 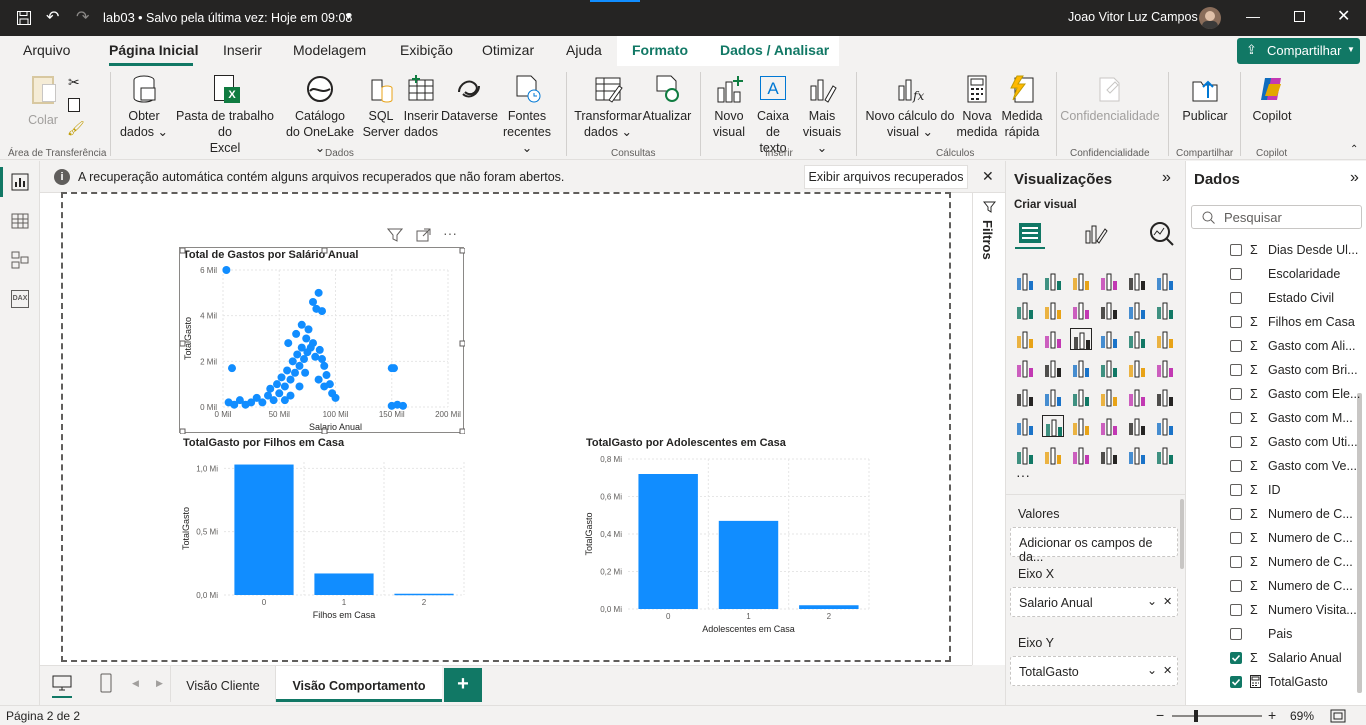 I want to click on kpi-visual-icon, so click(x=1025, y=397).